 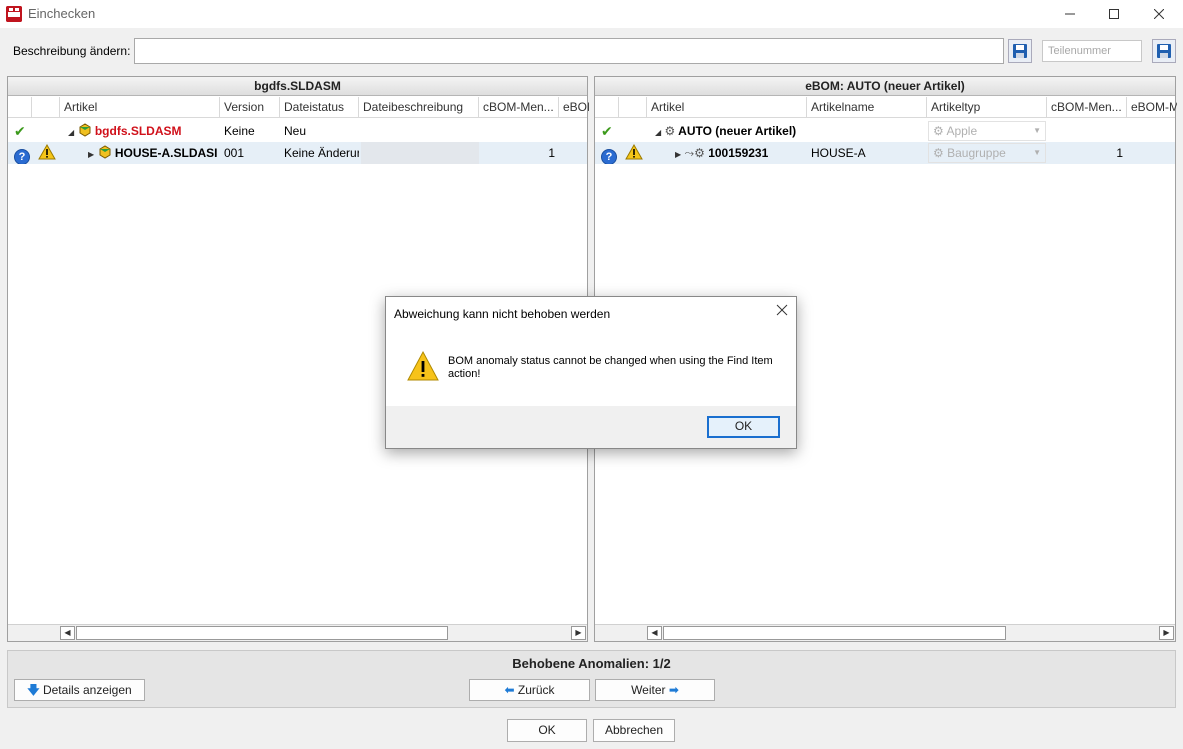 I want to click on right-panel-title: eBOM: AUTO (neuer Artikel), so click(x=885, y=86).